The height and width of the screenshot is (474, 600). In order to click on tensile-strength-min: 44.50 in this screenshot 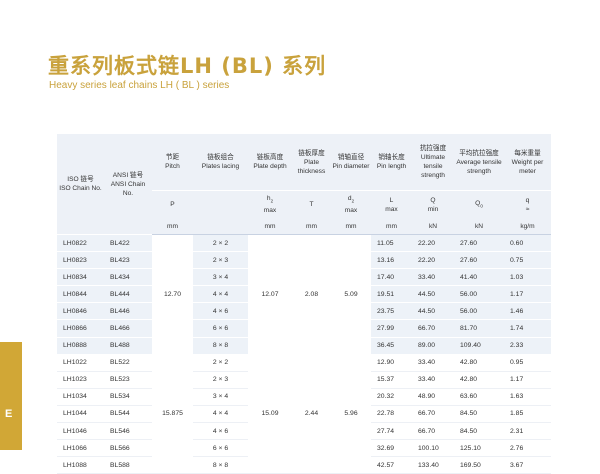, I will do `click(433, 311)`.